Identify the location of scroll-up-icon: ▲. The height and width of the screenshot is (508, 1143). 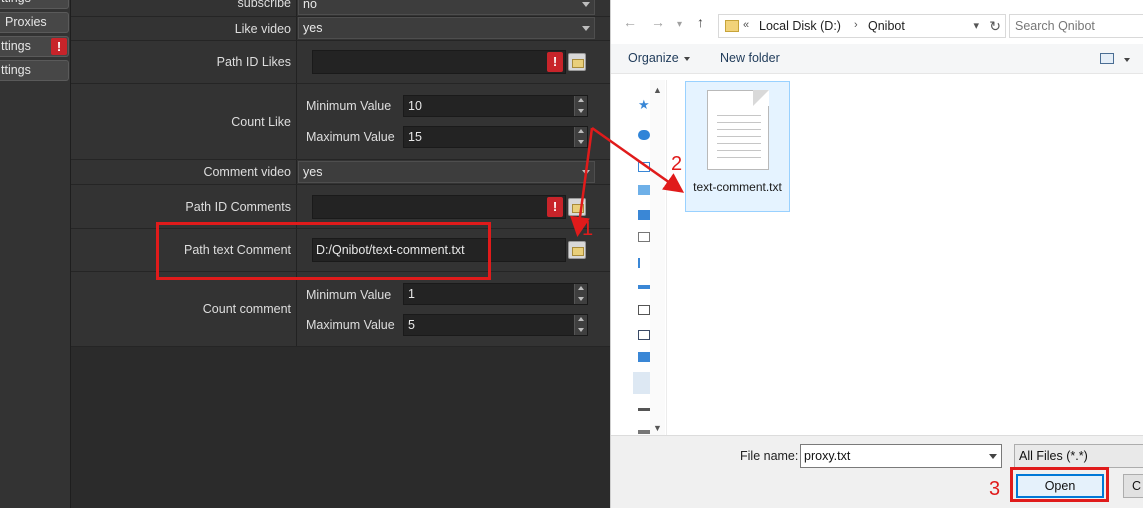
(657, 90).